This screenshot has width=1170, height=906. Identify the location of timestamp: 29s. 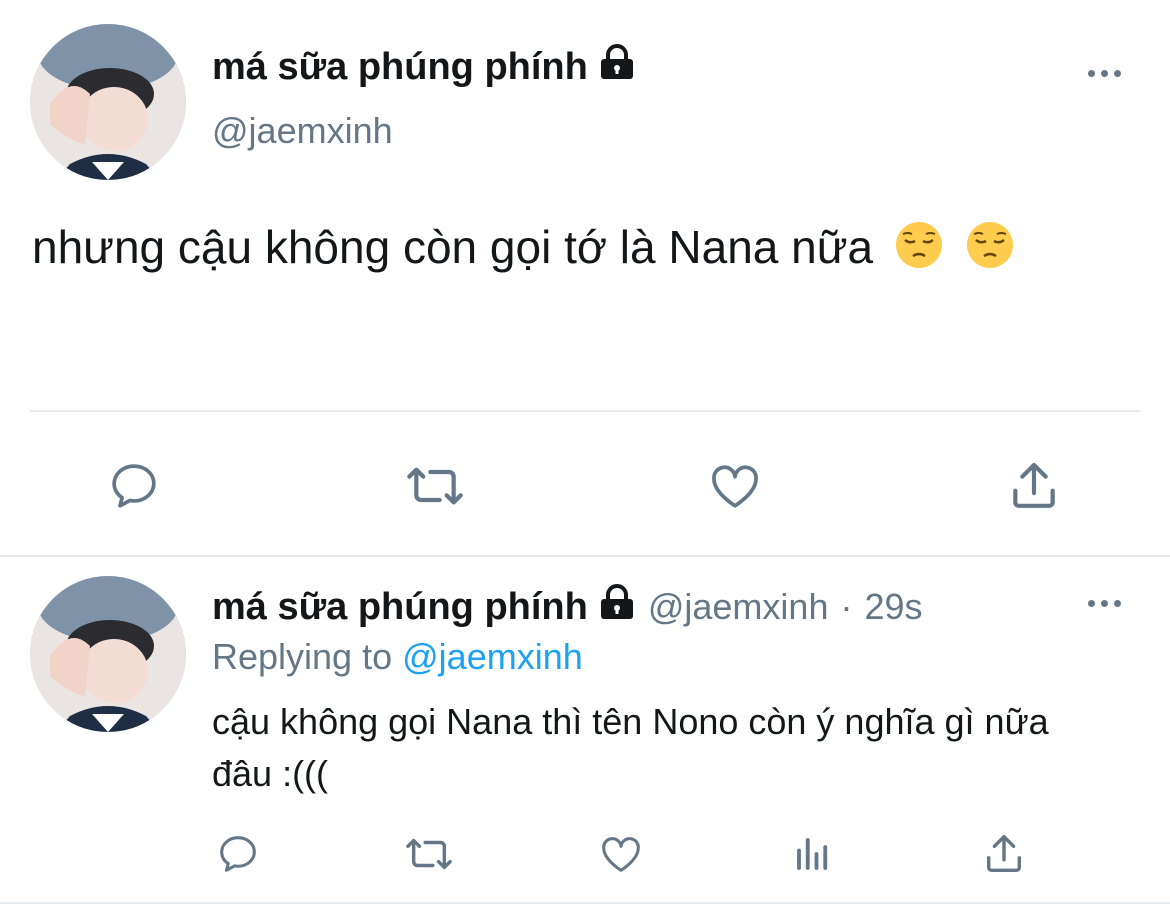
(893, 607).